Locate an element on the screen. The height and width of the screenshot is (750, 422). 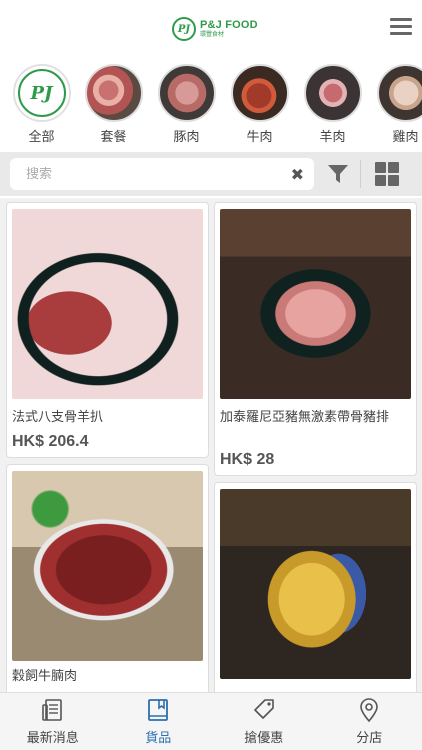
brand-name: P&J FOOD is located at coordinates (229, 25).